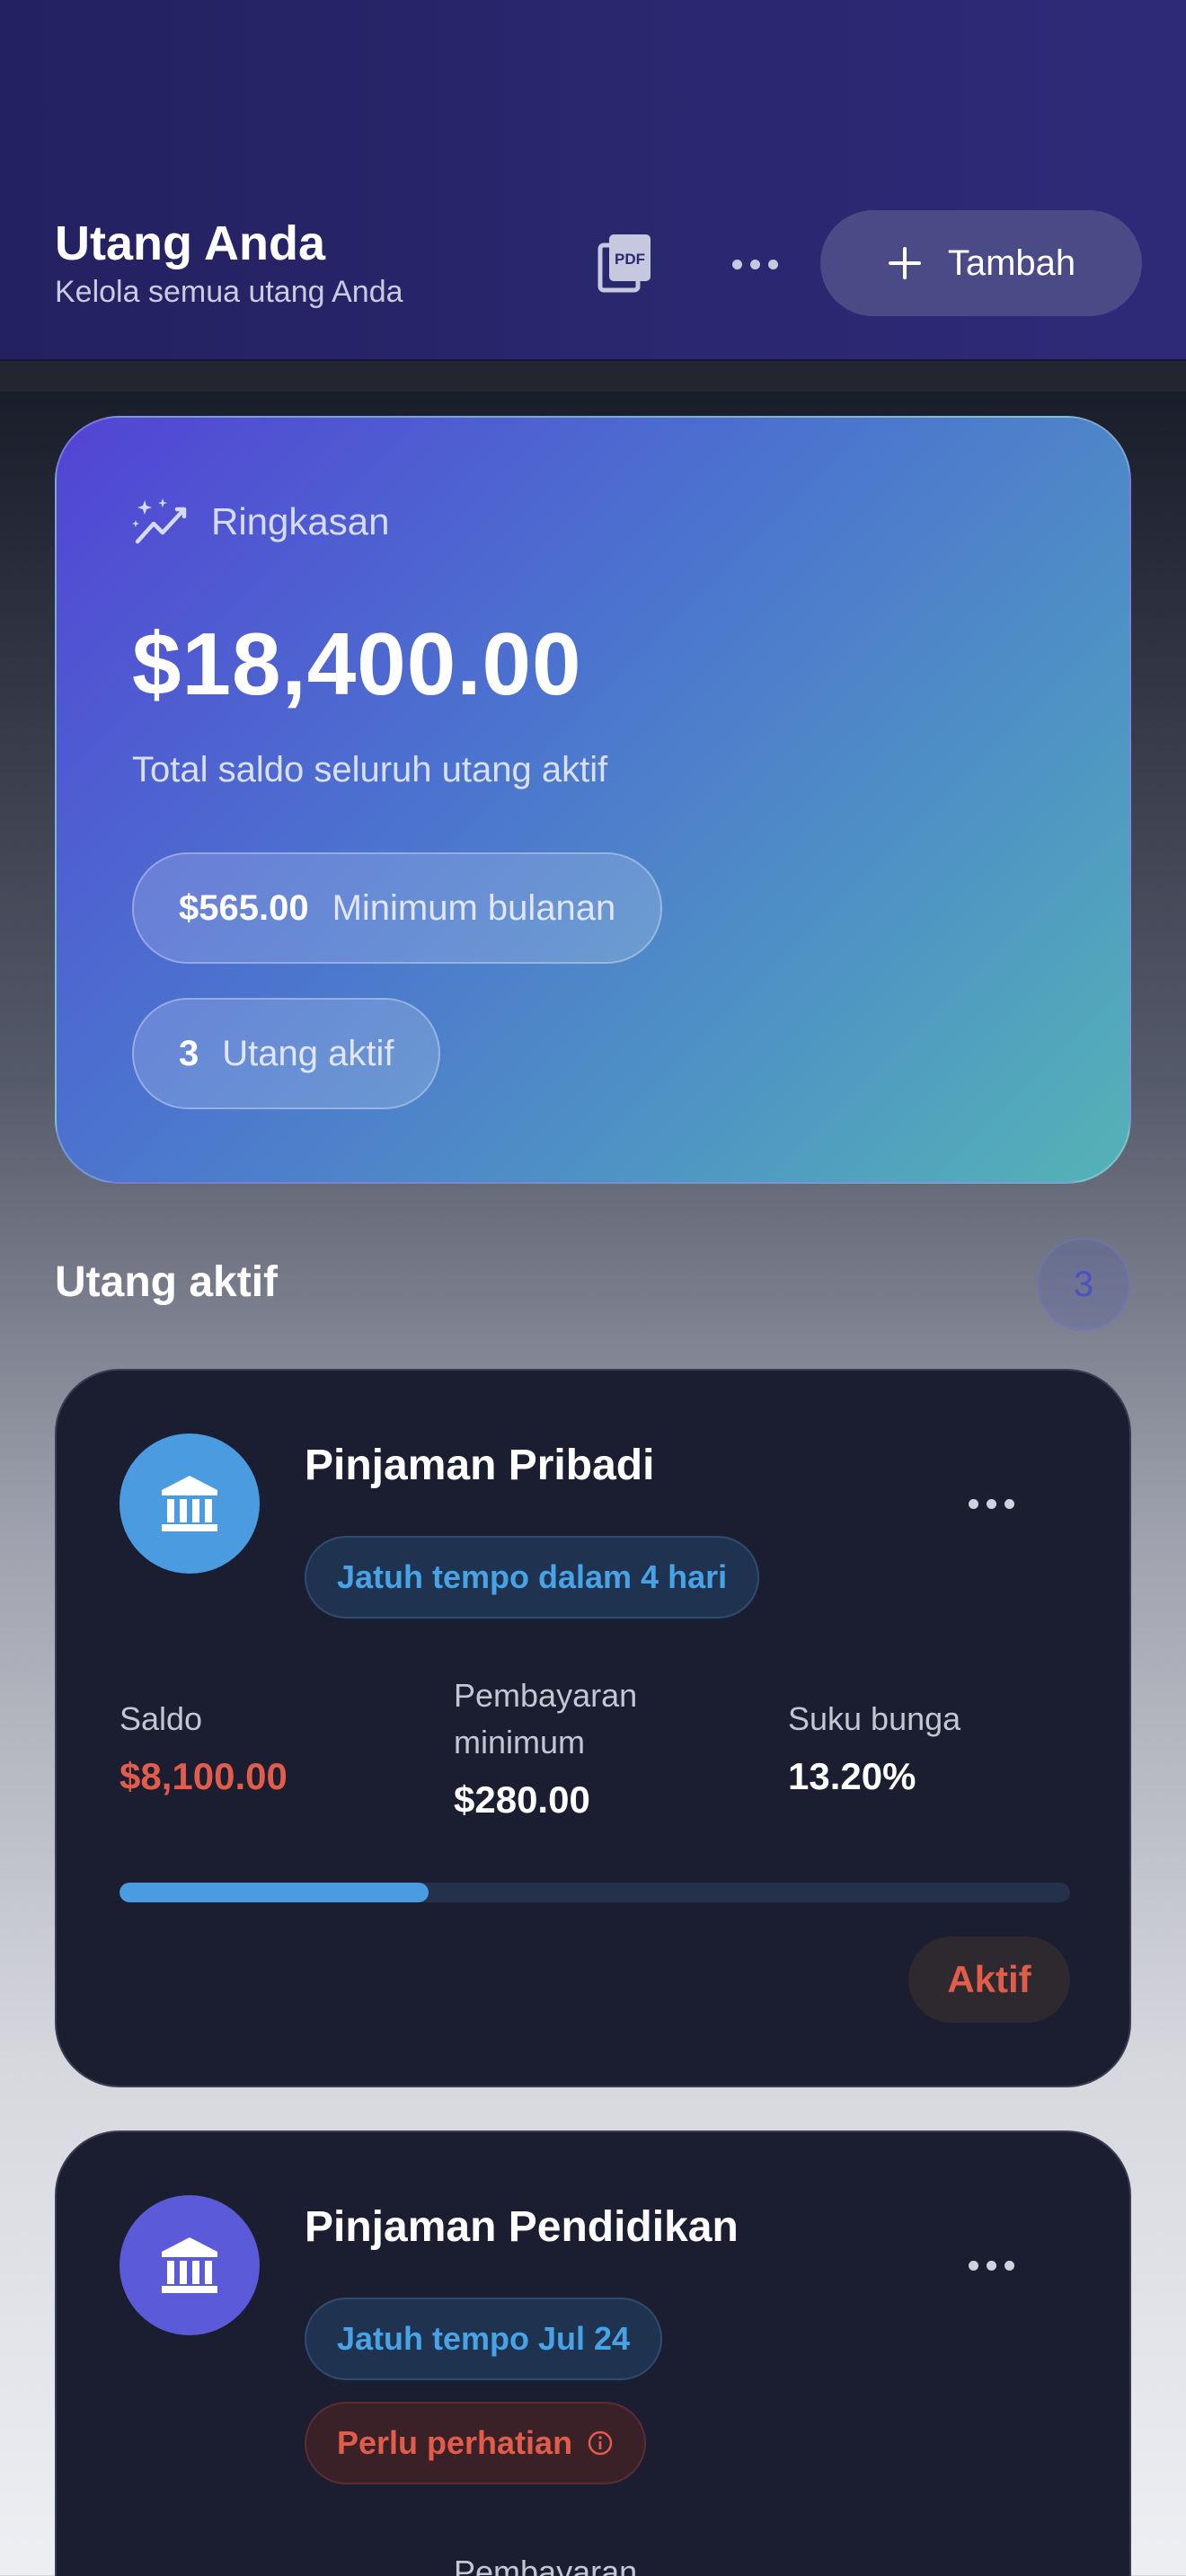  I want to click on sparkle-chart-icon, so click(159, 521).